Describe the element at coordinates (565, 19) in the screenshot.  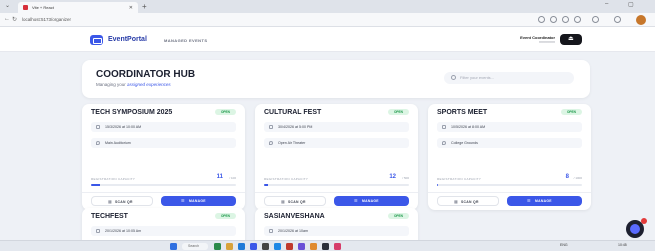
I see `favorite-icon` at that location.